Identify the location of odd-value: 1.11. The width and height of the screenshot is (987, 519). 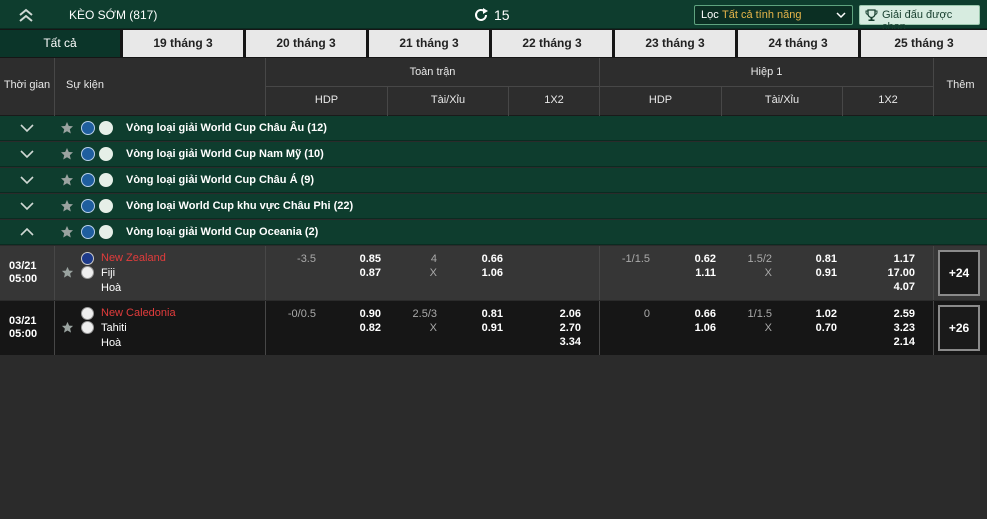
(696, 273).